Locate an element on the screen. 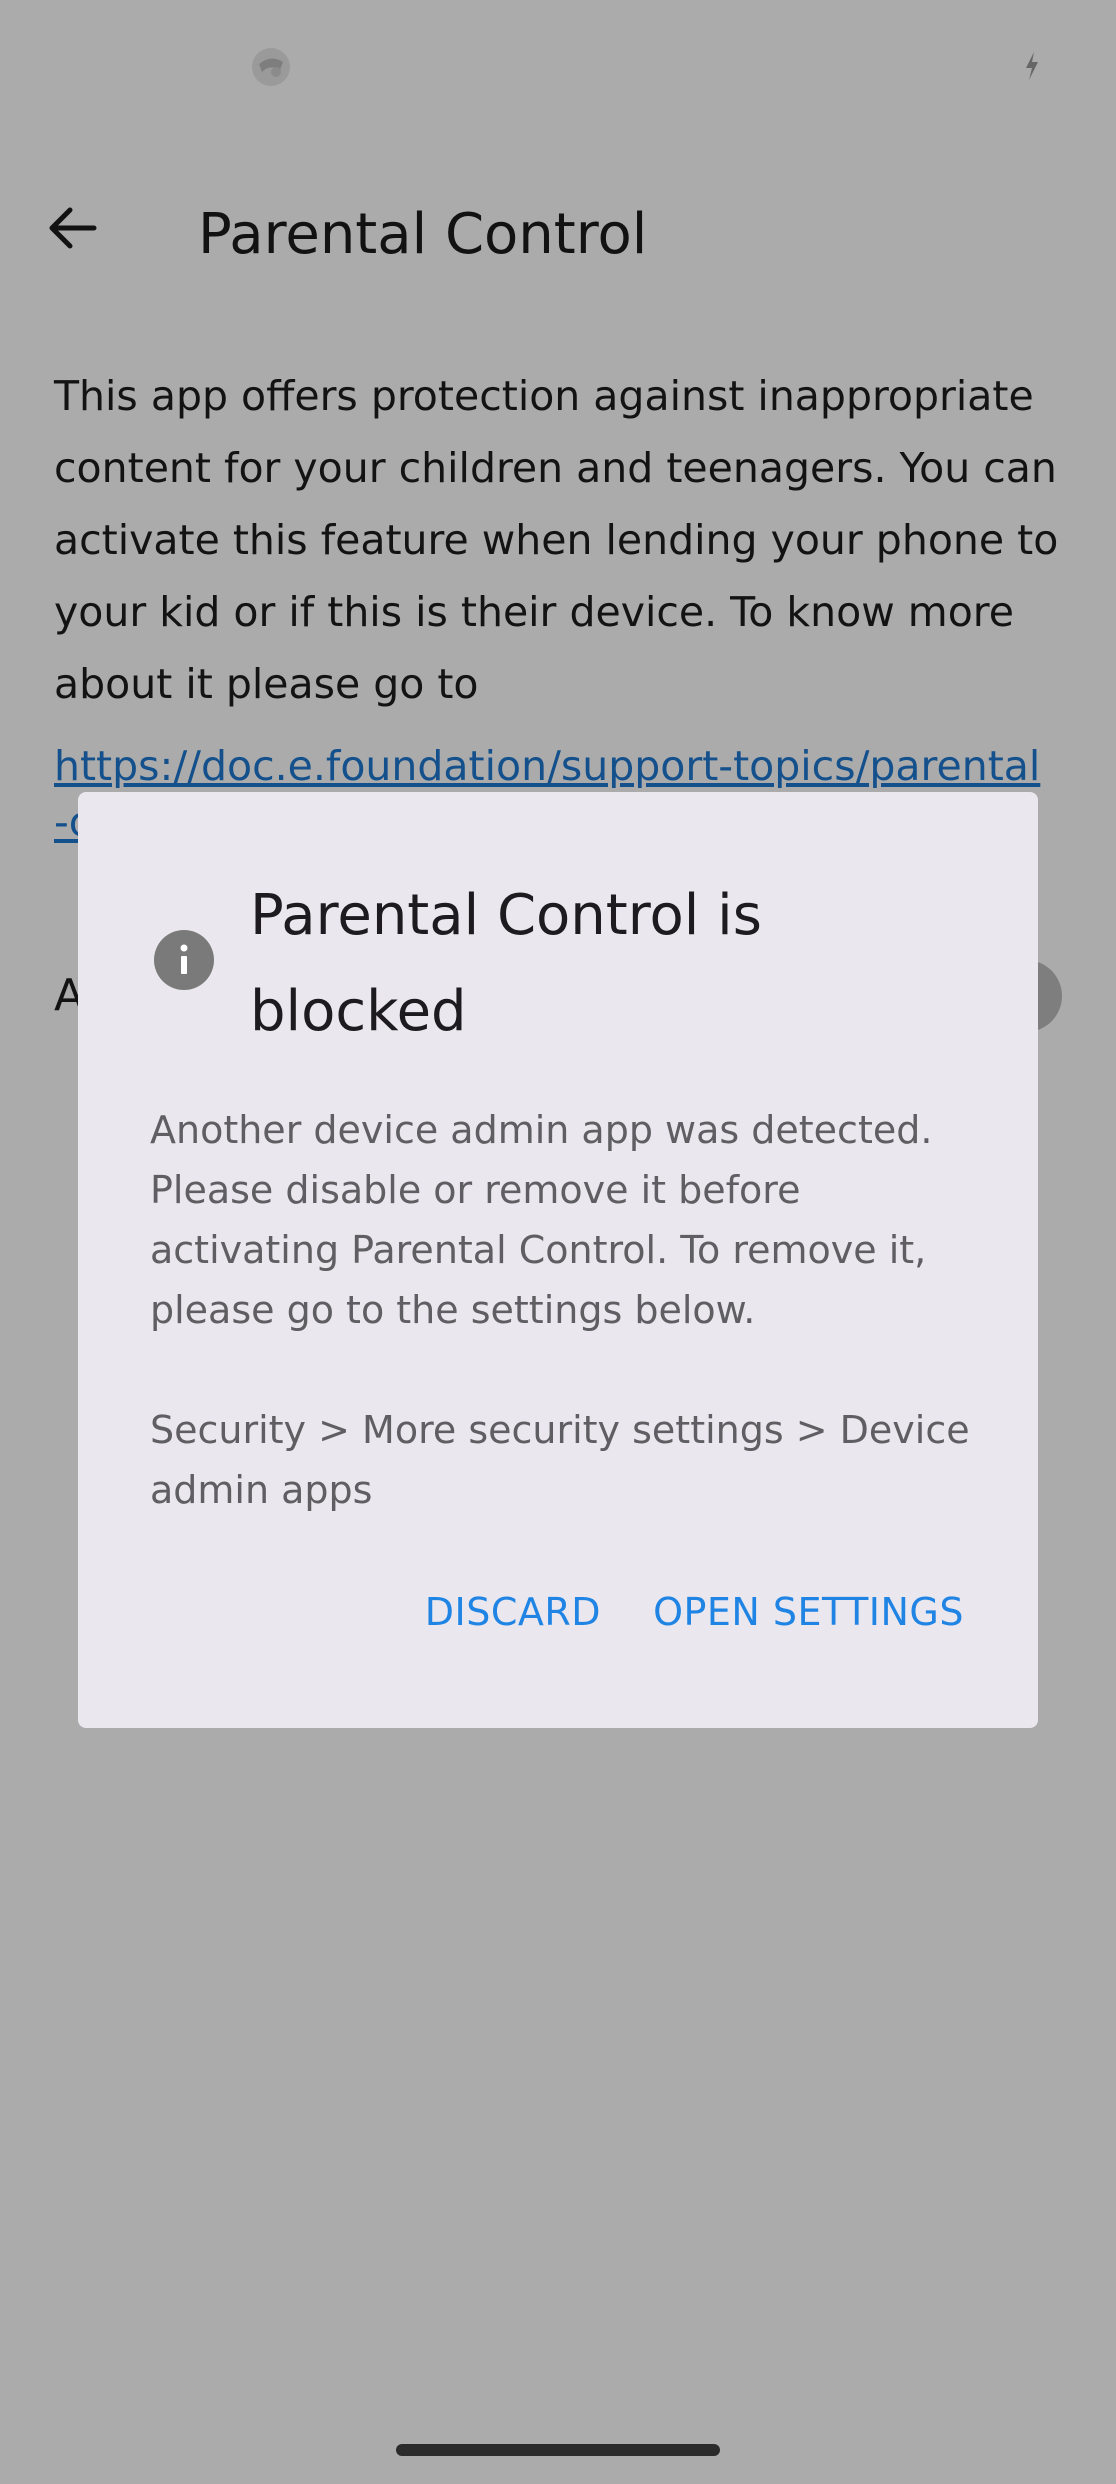 This screenshot has height=2484, width=1116. gesture-nav-handle is located at coordinates (558, 2450).